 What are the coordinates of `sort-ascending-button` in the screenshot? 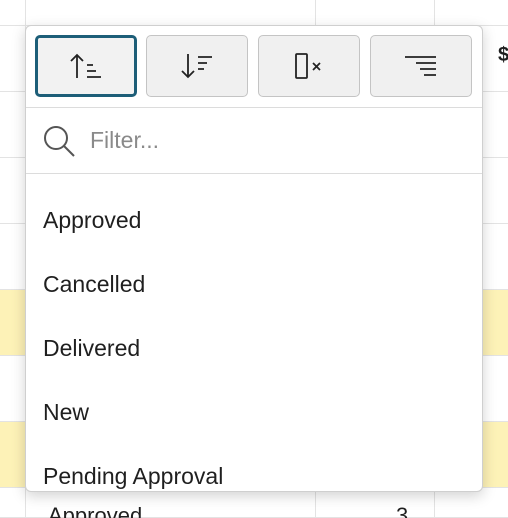 It's located at (86, 66).